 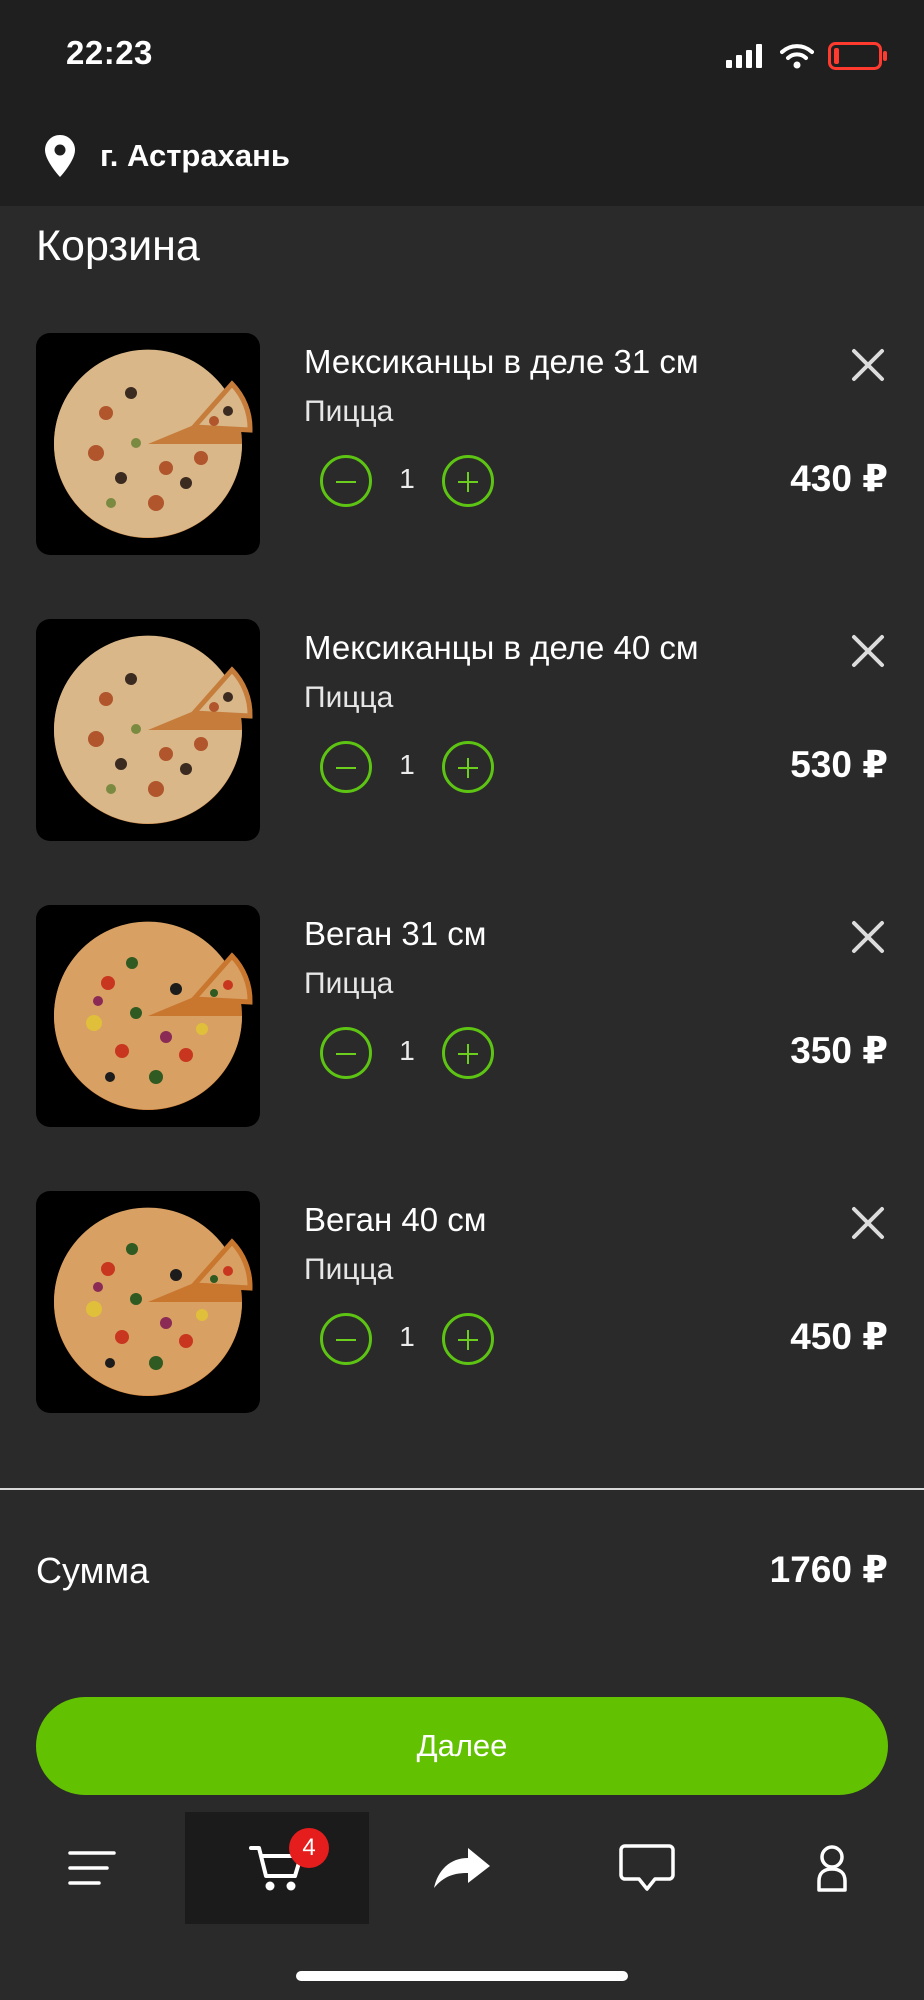 What do you see at coordinates (797, 56) in the screenshot?
I see `wifi-icon` at bounding box center [797, 56].